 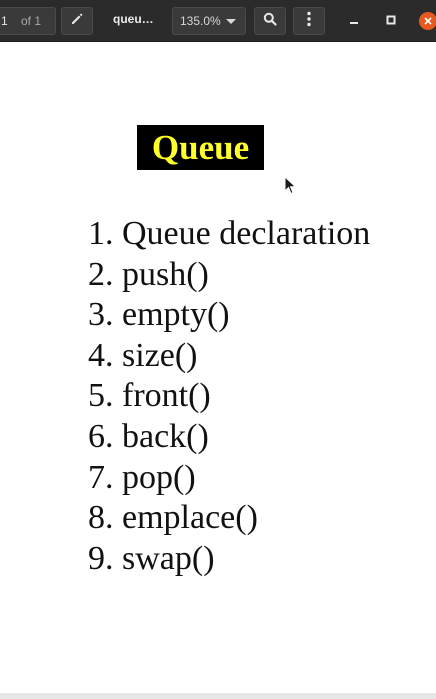 I want to click on list-item: 4. size(), so click(x=229, y=356).